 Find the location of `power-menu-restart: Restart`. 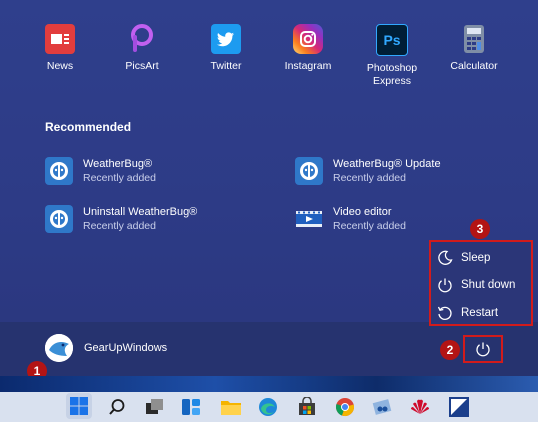

power-menu-restart: Restart is located at coordinates (467, 313).